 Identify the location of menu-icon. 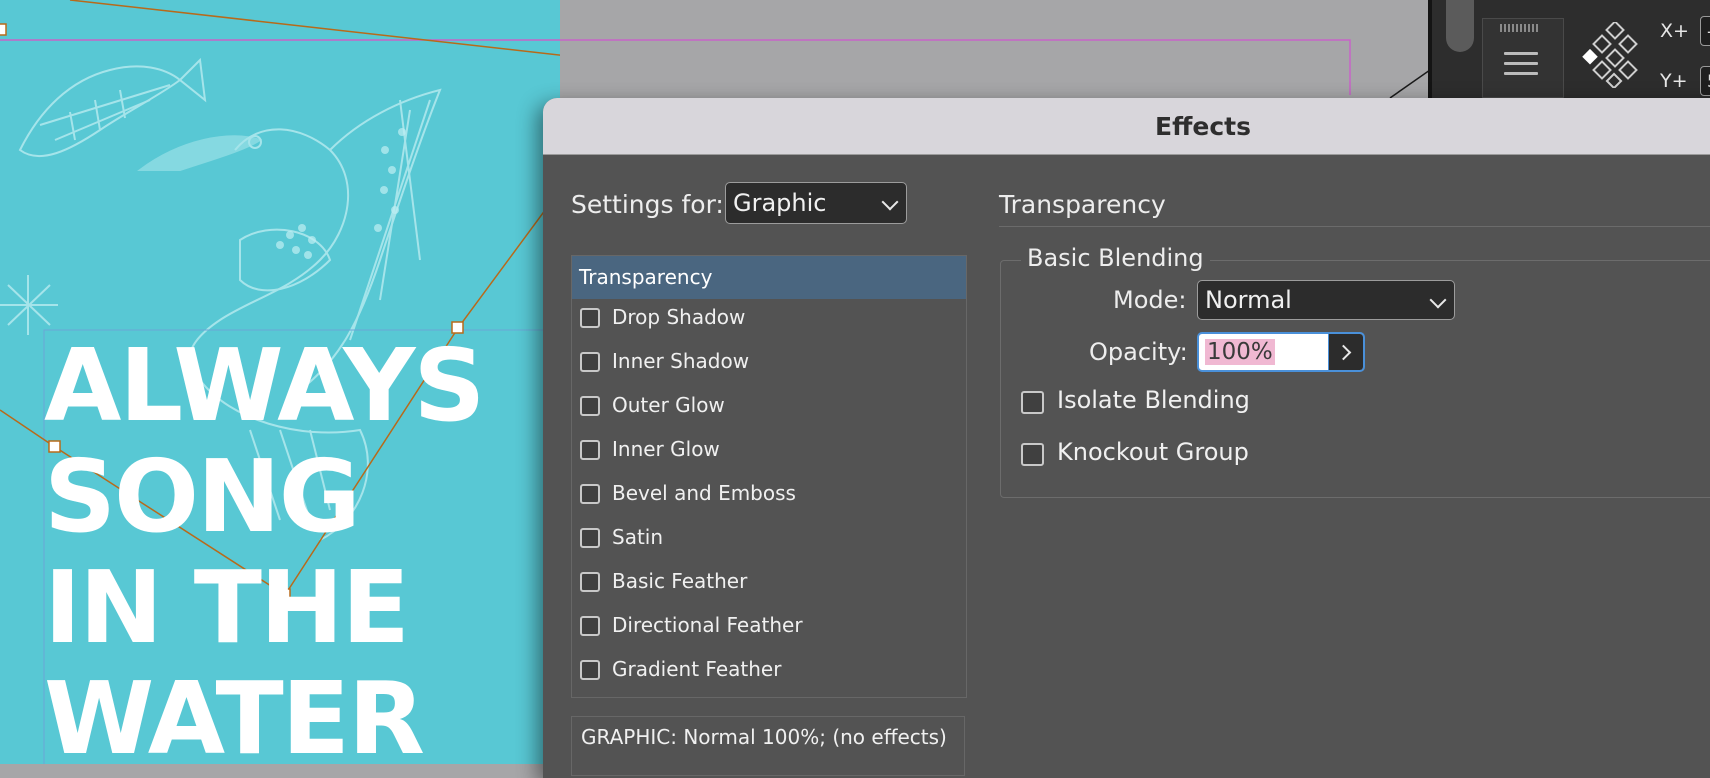
(1521, 65).